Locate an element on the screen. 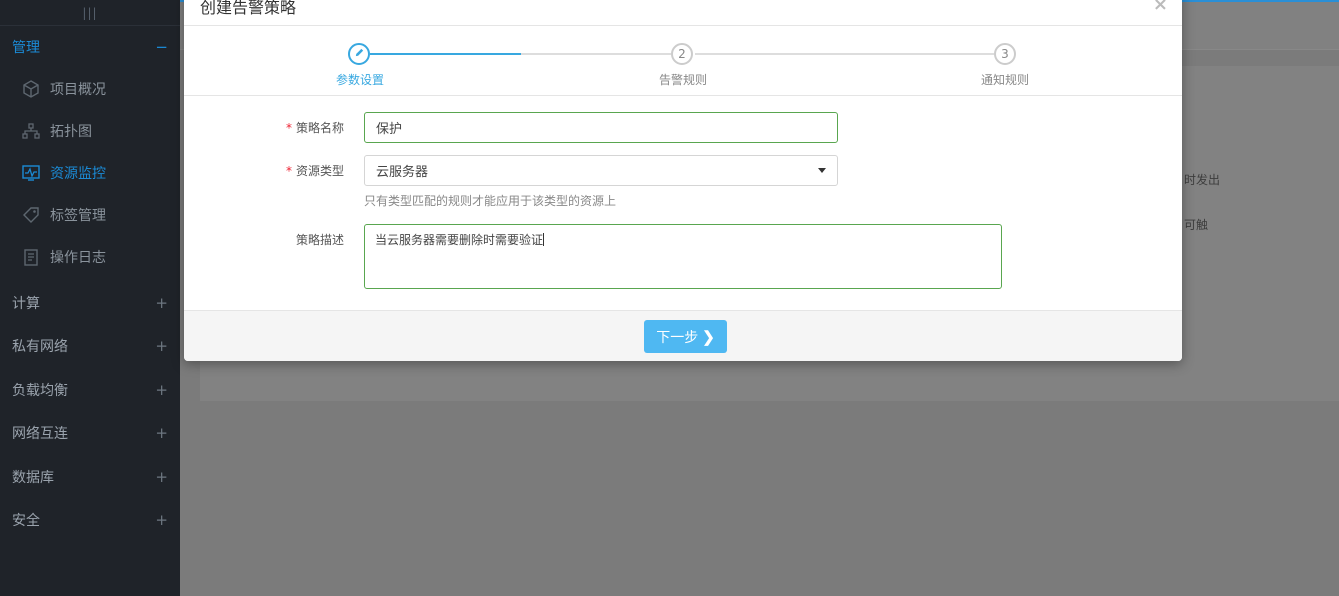  background-text: 时发出 is located at coordinates (1202, 180).